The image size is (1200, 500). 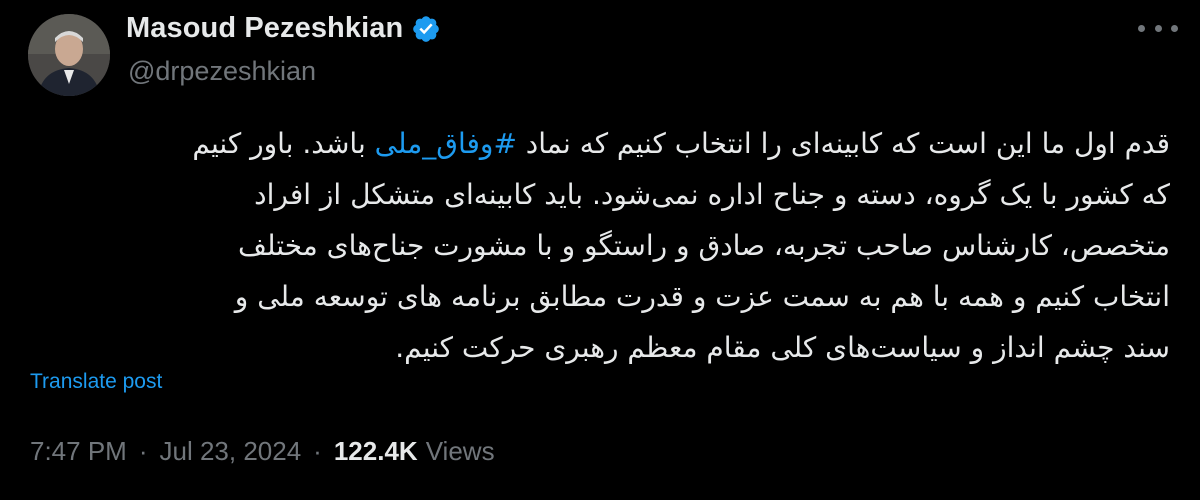 What do you see at coordinates (78, 451) in the screenshot?
I see `tweet-time: 7:47 PM` at bounding box center [78, 451].